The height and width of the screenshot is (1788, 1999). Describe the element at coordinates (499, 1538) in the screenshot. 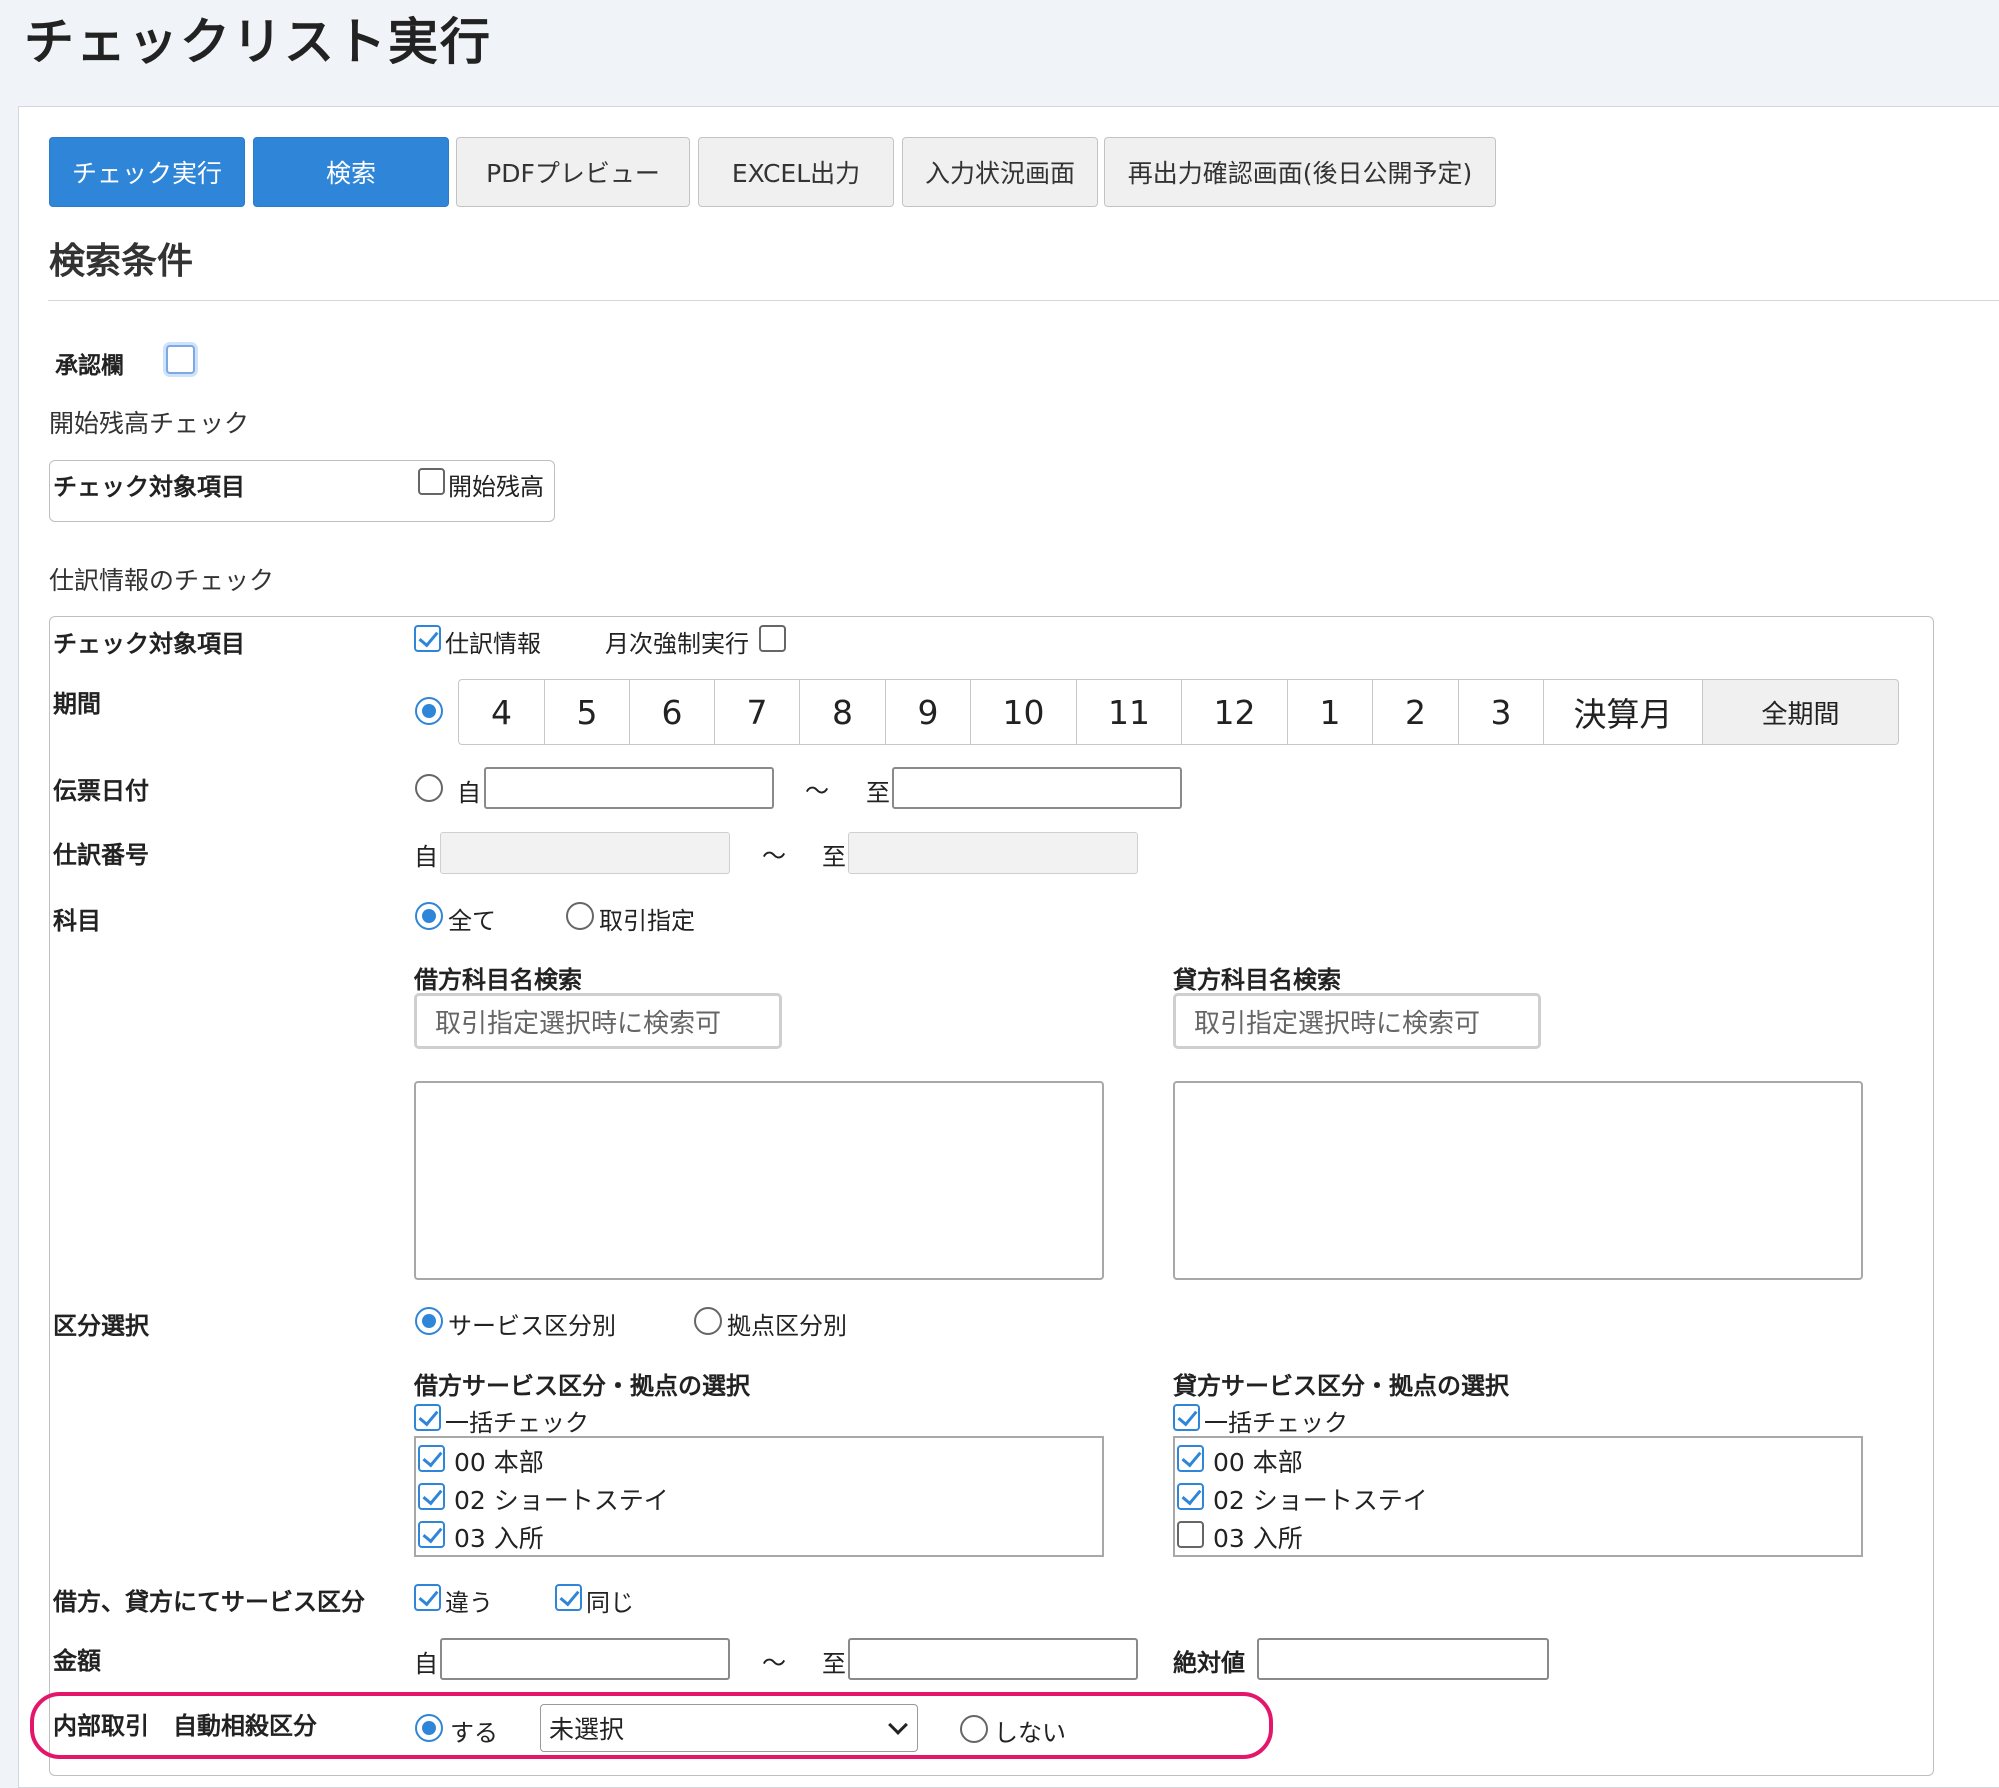

I see `debit-service-03-label: 03 入所` at that location.